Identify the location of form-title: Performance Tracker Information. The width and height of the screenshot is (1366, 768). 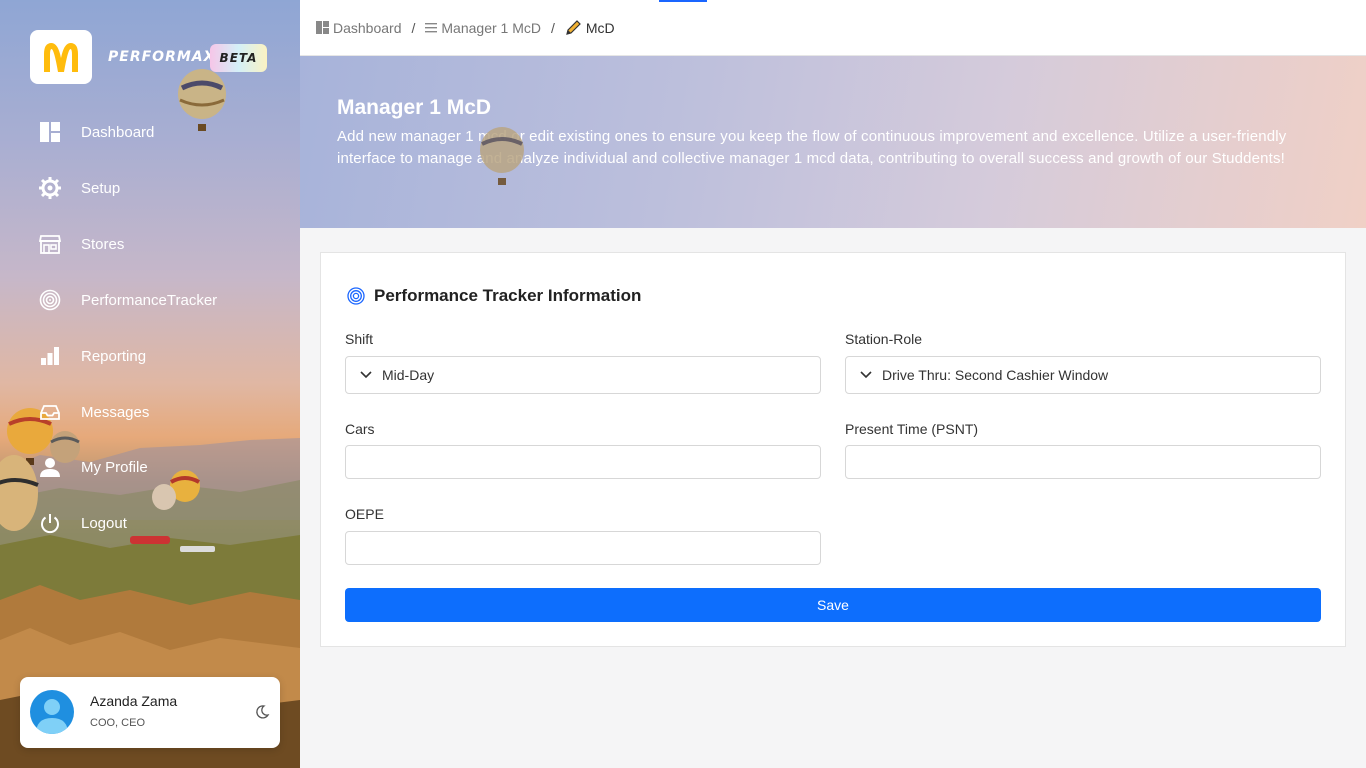
(494, 296).